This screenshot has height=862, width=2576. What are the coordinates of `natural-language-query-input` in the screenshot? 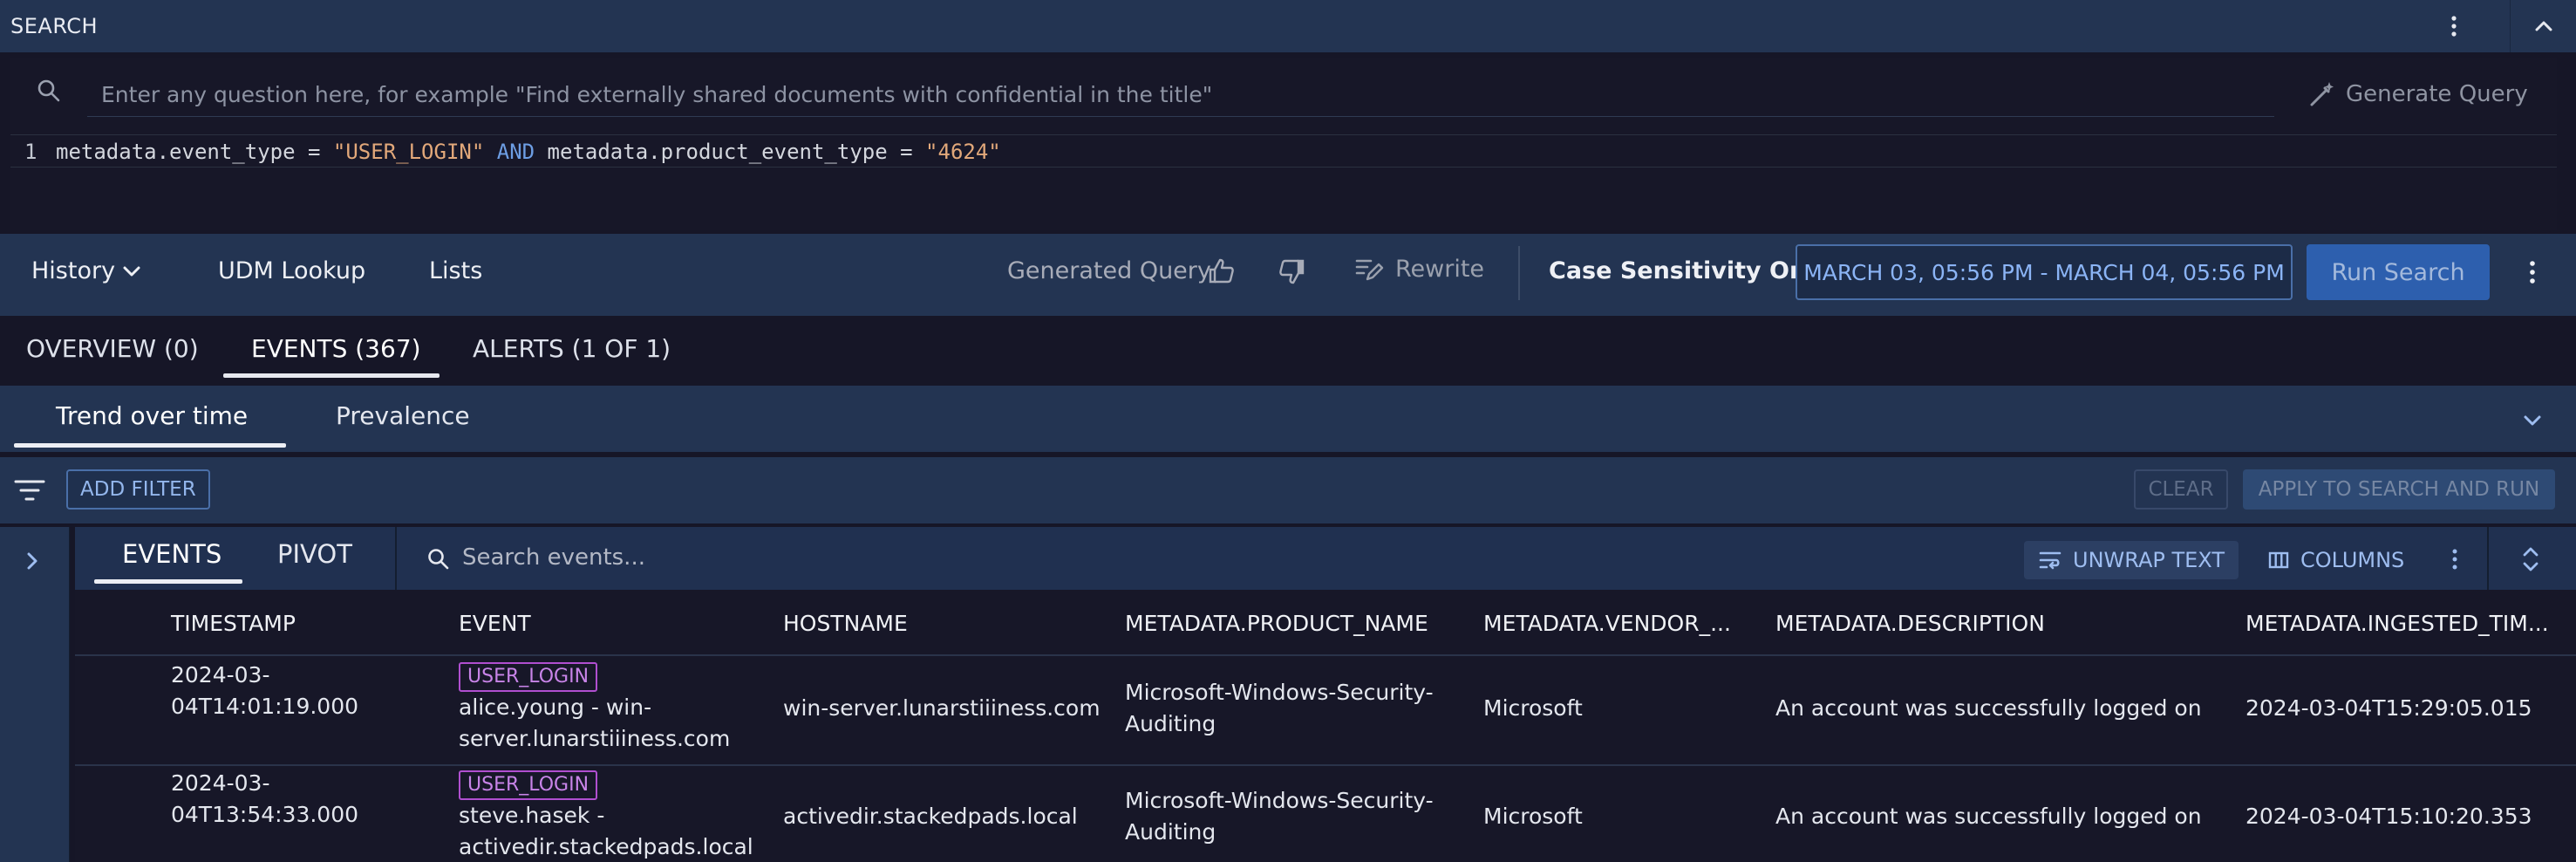 It's located at (1181, 95).